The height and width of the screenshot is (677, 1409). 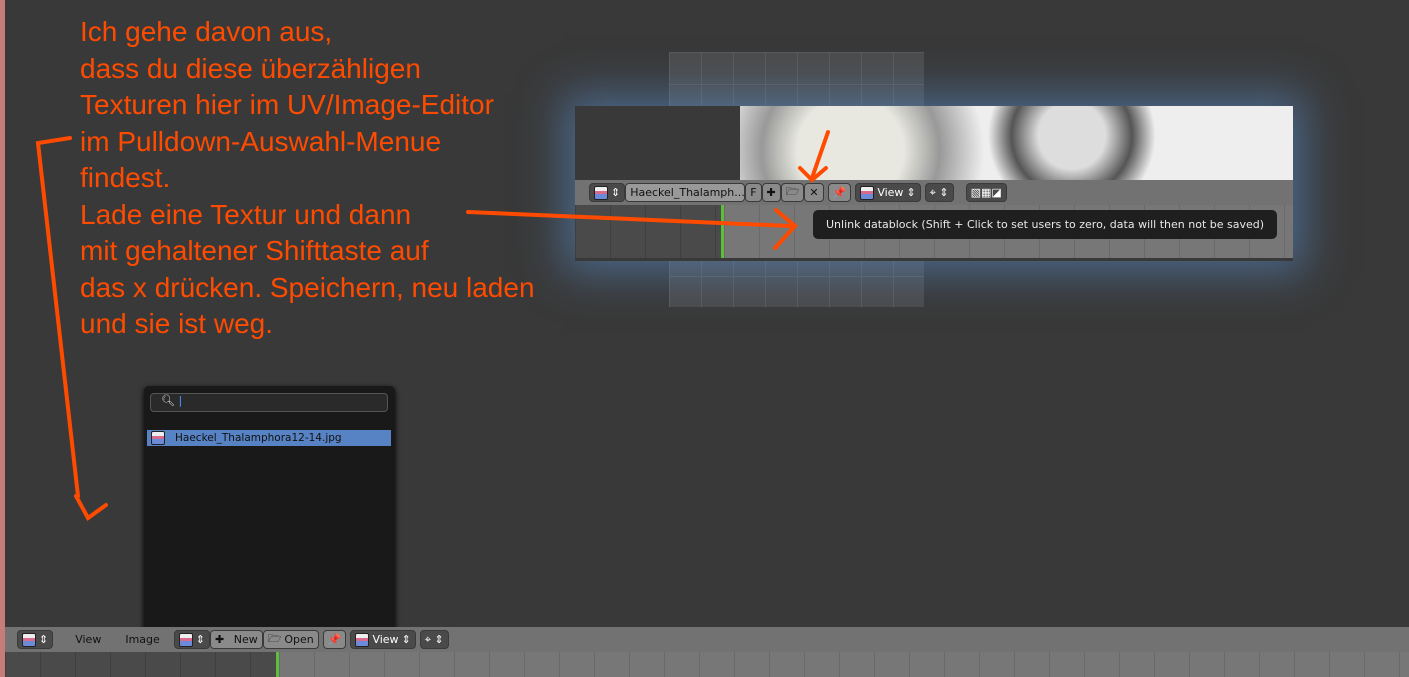 I want to click on arrow-to-x, so click(x=629, y=219).